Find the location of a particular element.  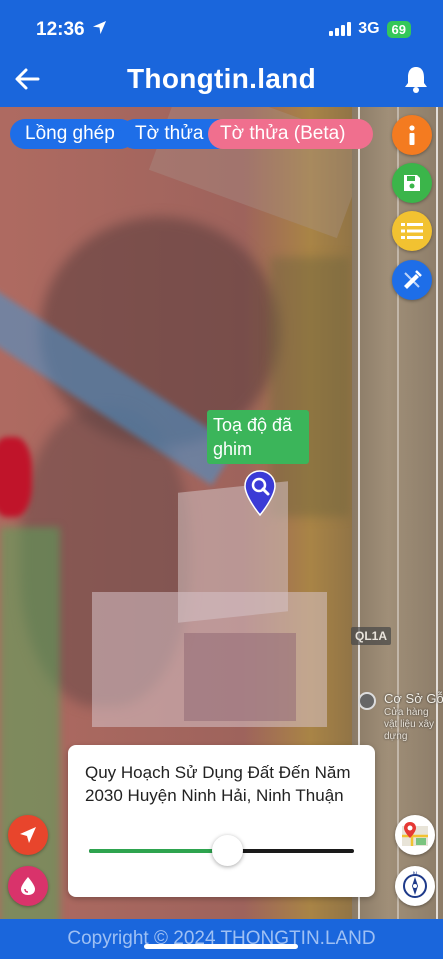

poi-name: Cơ Sở Gỗ T is located at coordinates (413, 698).